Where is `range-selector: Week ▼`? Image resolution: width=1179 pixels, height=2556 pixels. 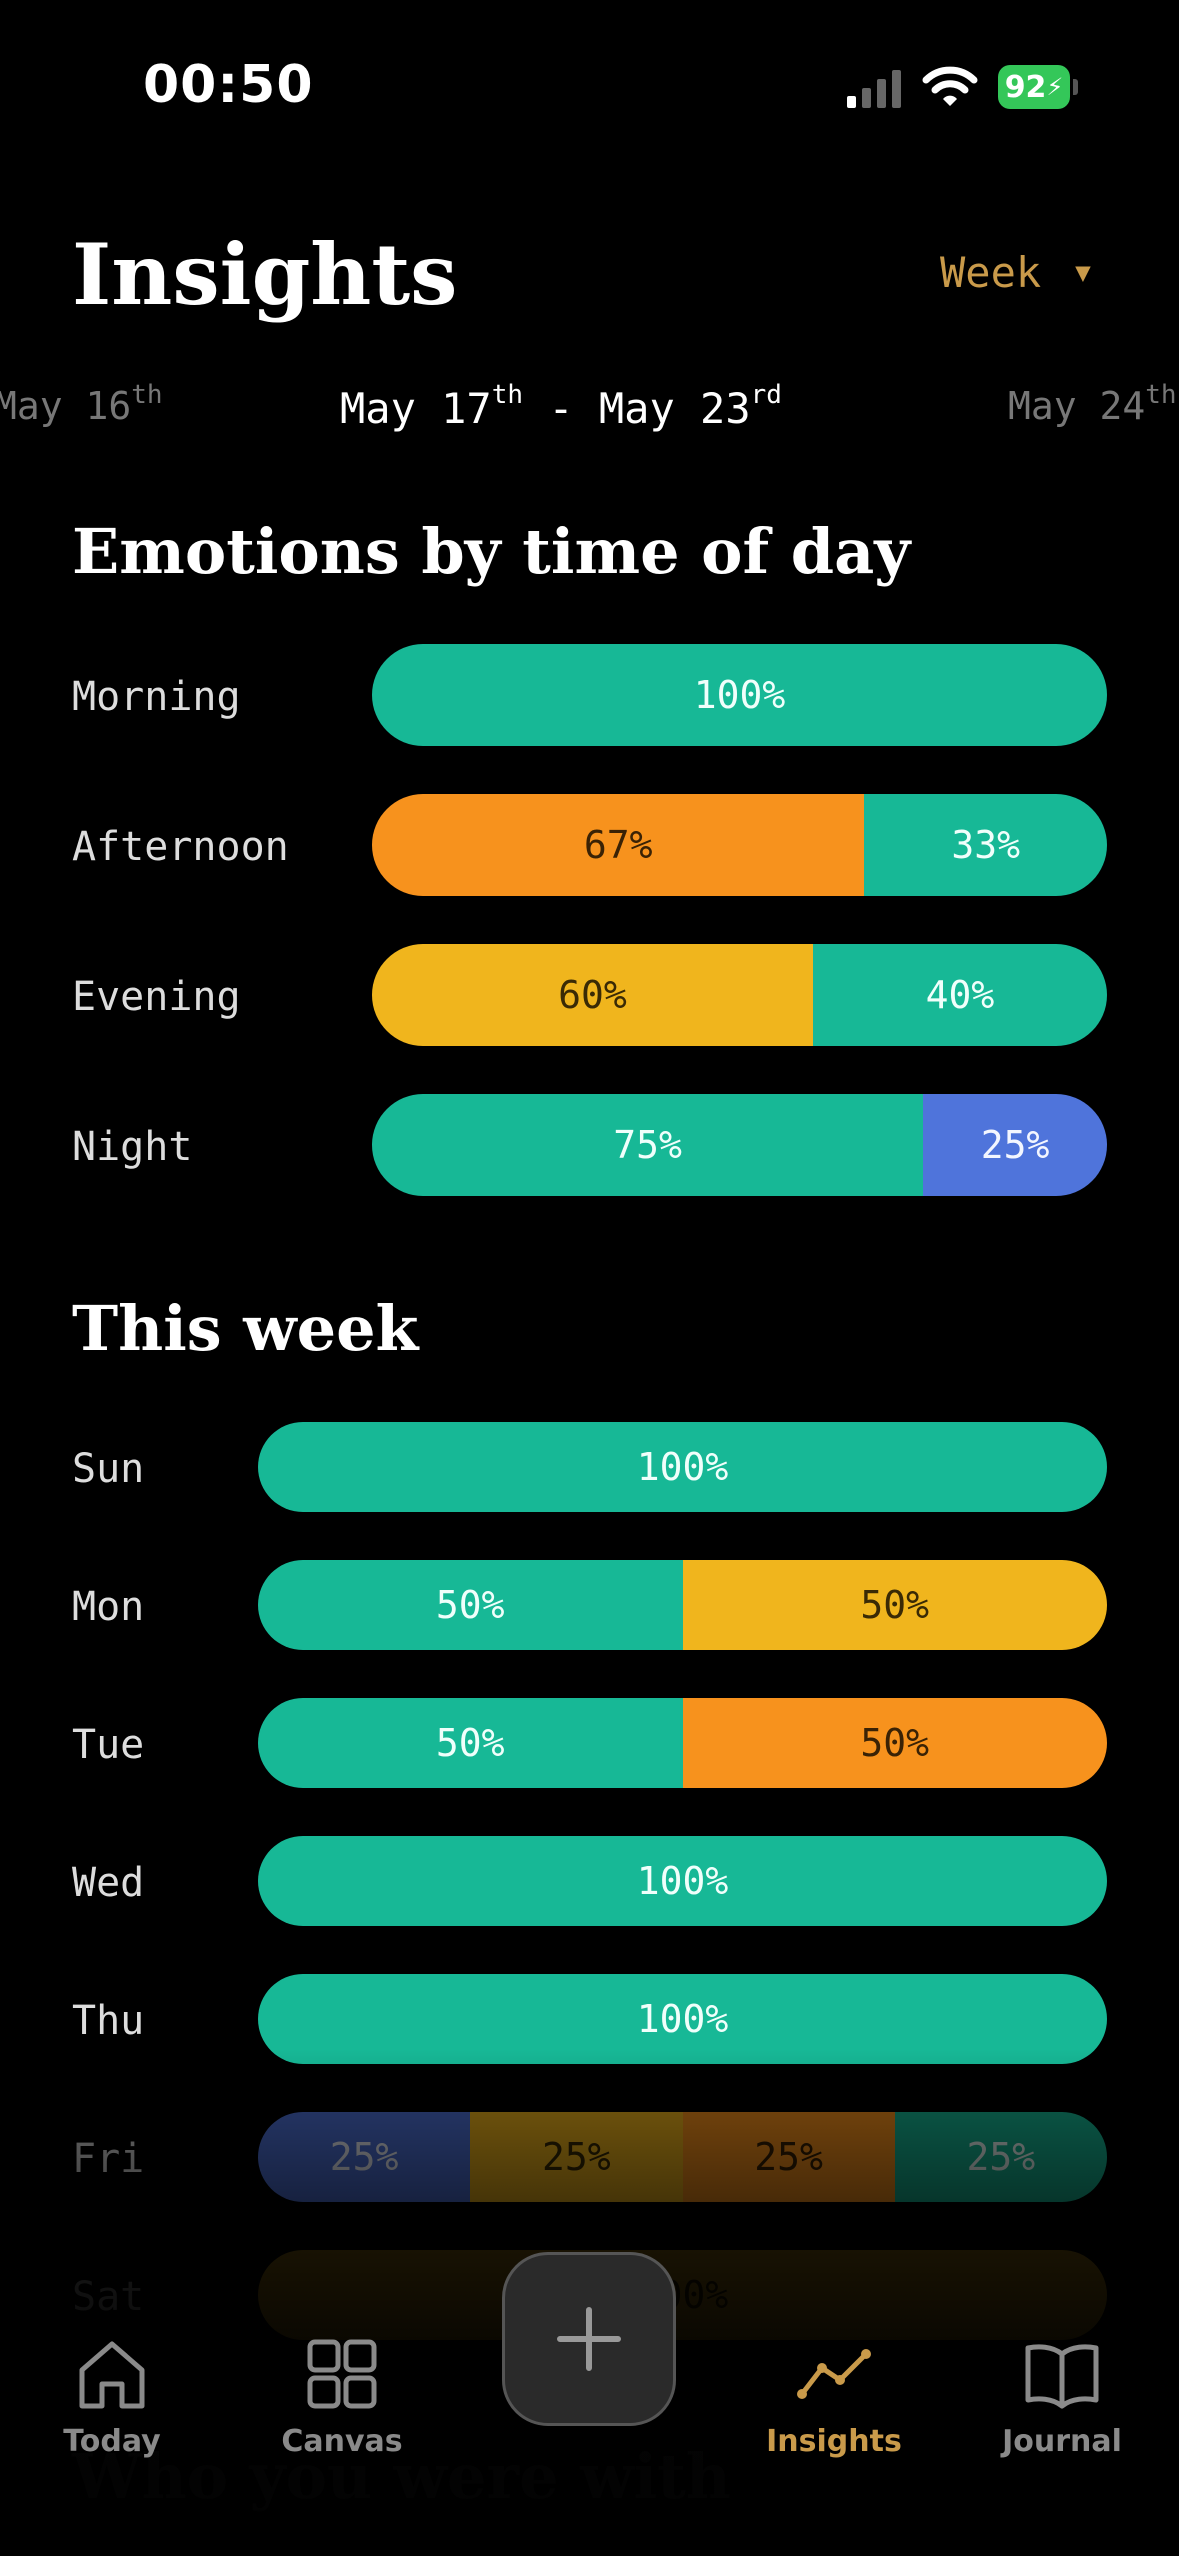
range-selector: Week ▼ is located at coordinates (1015, 272).